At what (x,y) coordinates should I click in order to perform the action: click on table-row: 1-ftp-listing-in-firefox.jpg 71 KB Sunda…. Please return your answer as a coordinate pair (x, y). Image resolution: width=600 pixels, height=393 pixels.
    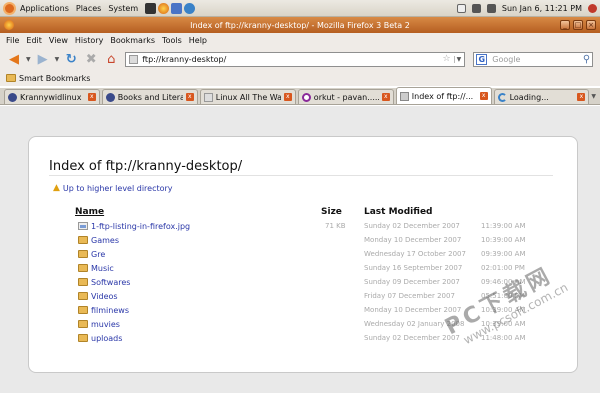
    Looking at the image, I should click on (303, 226).